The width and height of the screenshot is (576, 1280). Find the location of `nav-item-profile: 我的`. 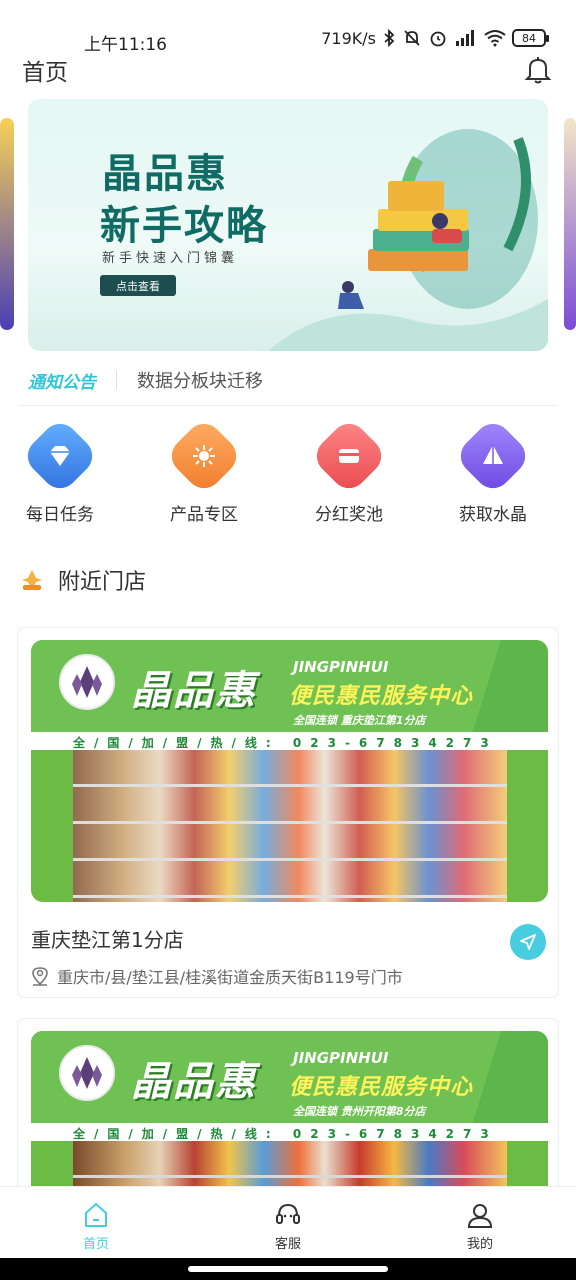

nav-item-profile: 我的 is located at coordinates (480, 1222).